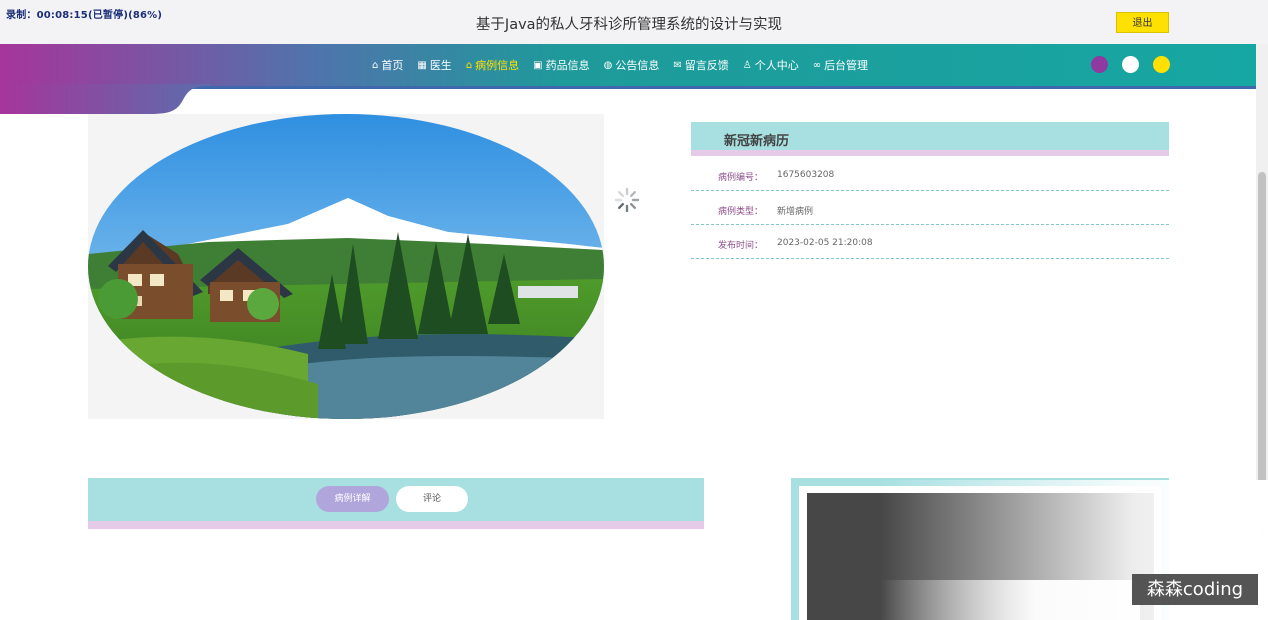 The height and width of the screenshot is (620, 1268). What do you see at coordinates (538, 65) in the screenshot?
I see `medicine-icon: ▣` at bounding box center [538, 65].